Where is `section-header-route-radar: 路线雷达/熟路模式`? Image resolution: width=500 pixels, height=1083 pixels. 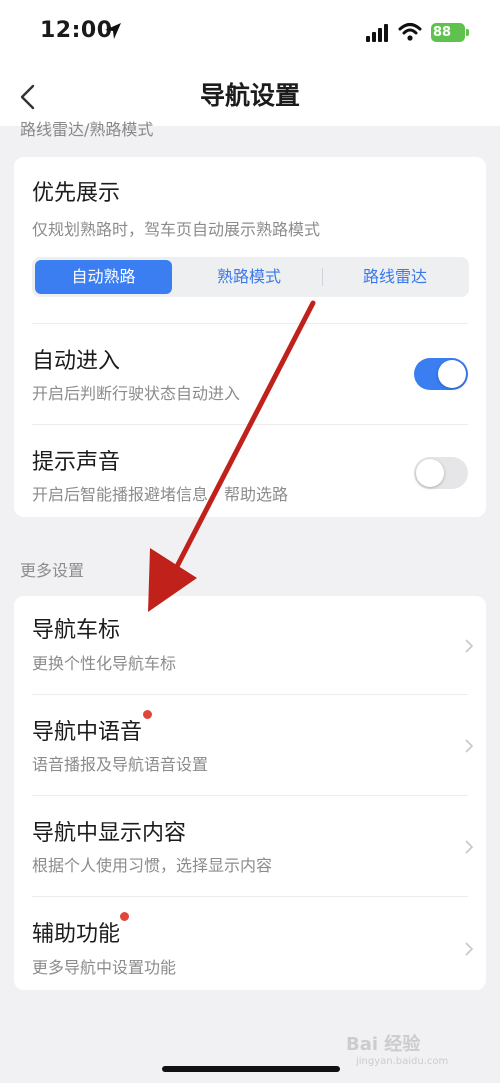
section-header-route-radar: 路线雷达/熟路模式 is located at coordinates (87, 130).